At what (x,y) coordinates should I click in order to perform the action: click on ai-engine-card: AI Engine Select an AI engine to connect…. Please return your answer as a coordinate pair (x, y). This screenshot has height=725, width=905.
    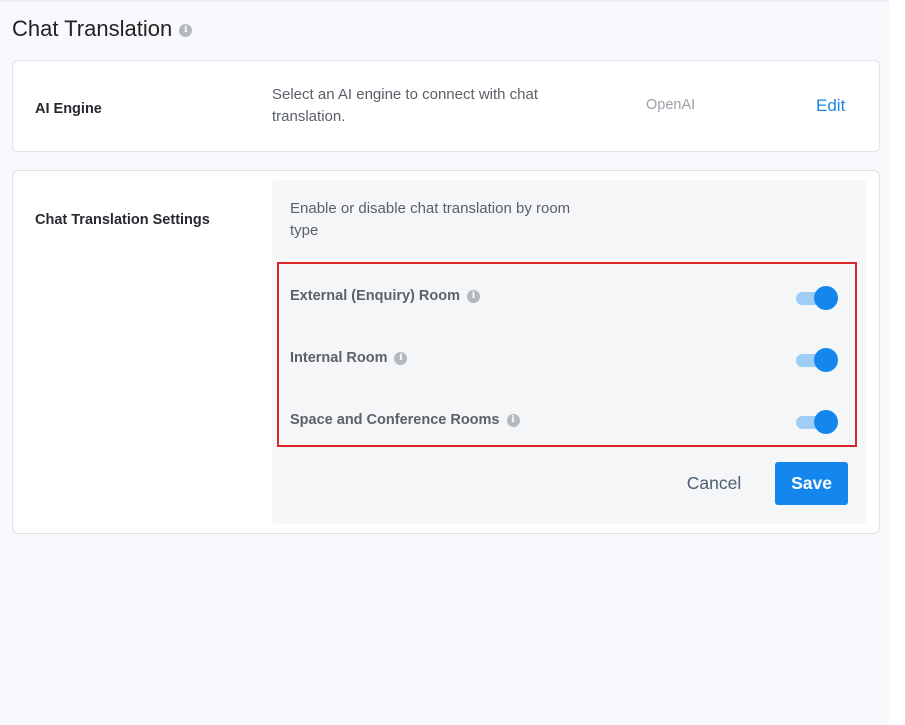
    Looking at the image, I should click on (446, 106).